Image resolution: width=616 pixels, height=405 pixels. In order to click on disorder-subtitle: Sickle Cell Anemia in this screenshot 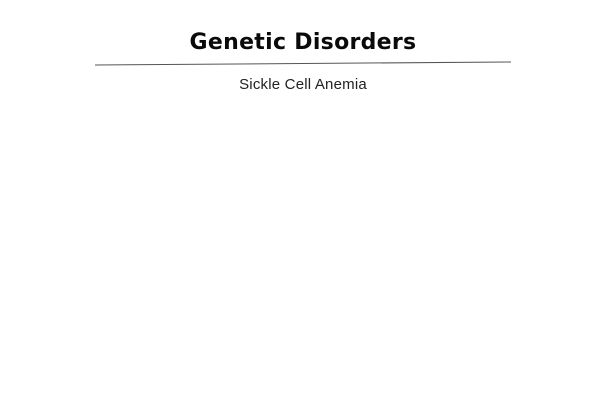, I will do `click(303, 84)`.